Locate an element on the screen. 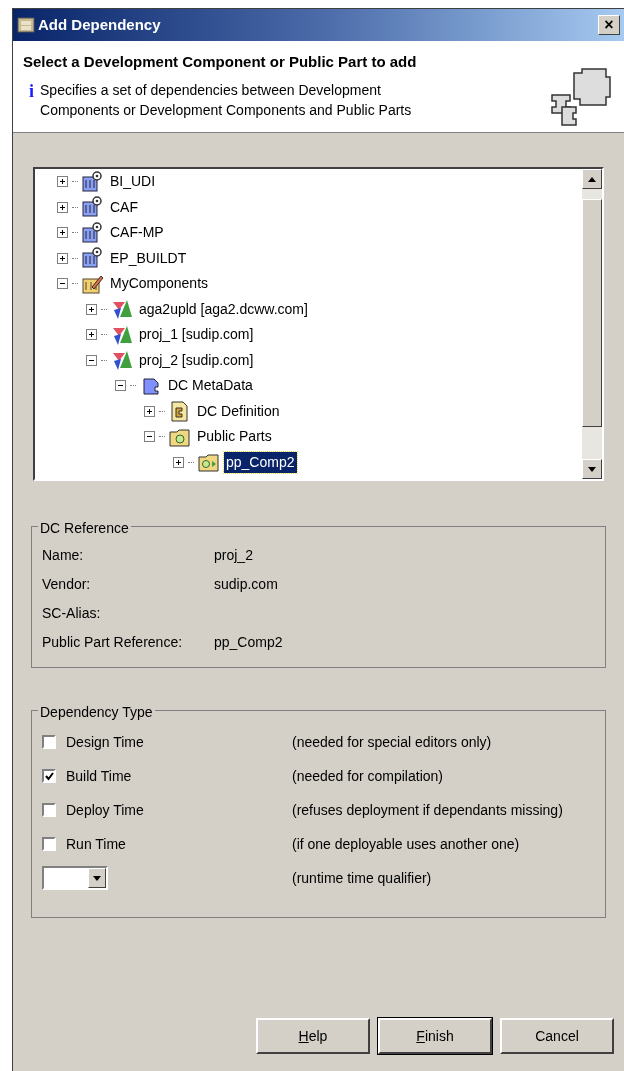 This screenshot has height=1071, width=624. scroll-thumb is located at coordinates (592, 313).